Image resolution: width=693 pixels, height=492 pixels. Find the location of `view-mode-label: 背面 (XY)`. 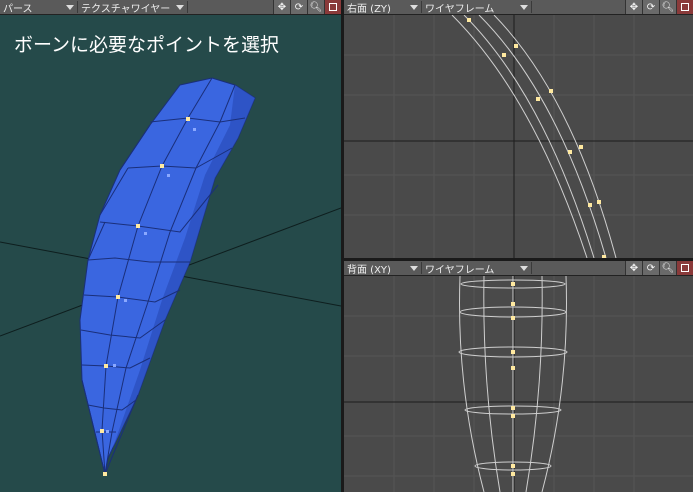

view-mode-label: 背面 (XY) is located at coordinates (369, 270).